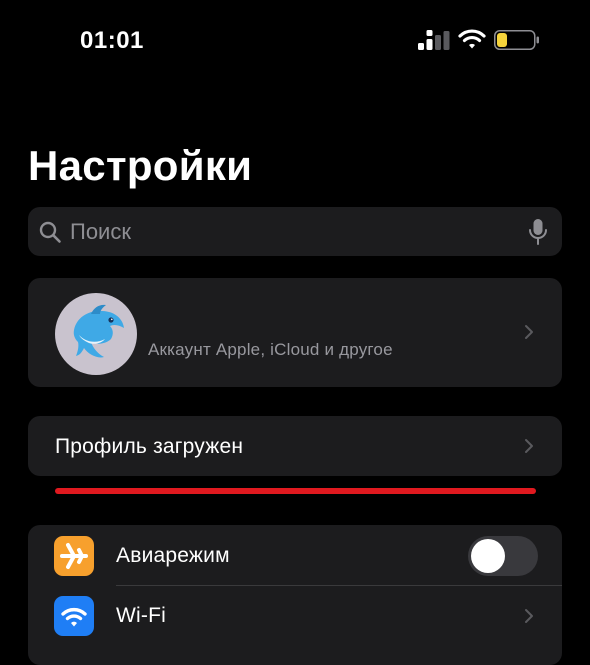 This screenshot has width=590, height=665. What do you see at coordinates (516, 40) in the screenshot?
I see `battery-low-icon` at bounding box center [516, 40].